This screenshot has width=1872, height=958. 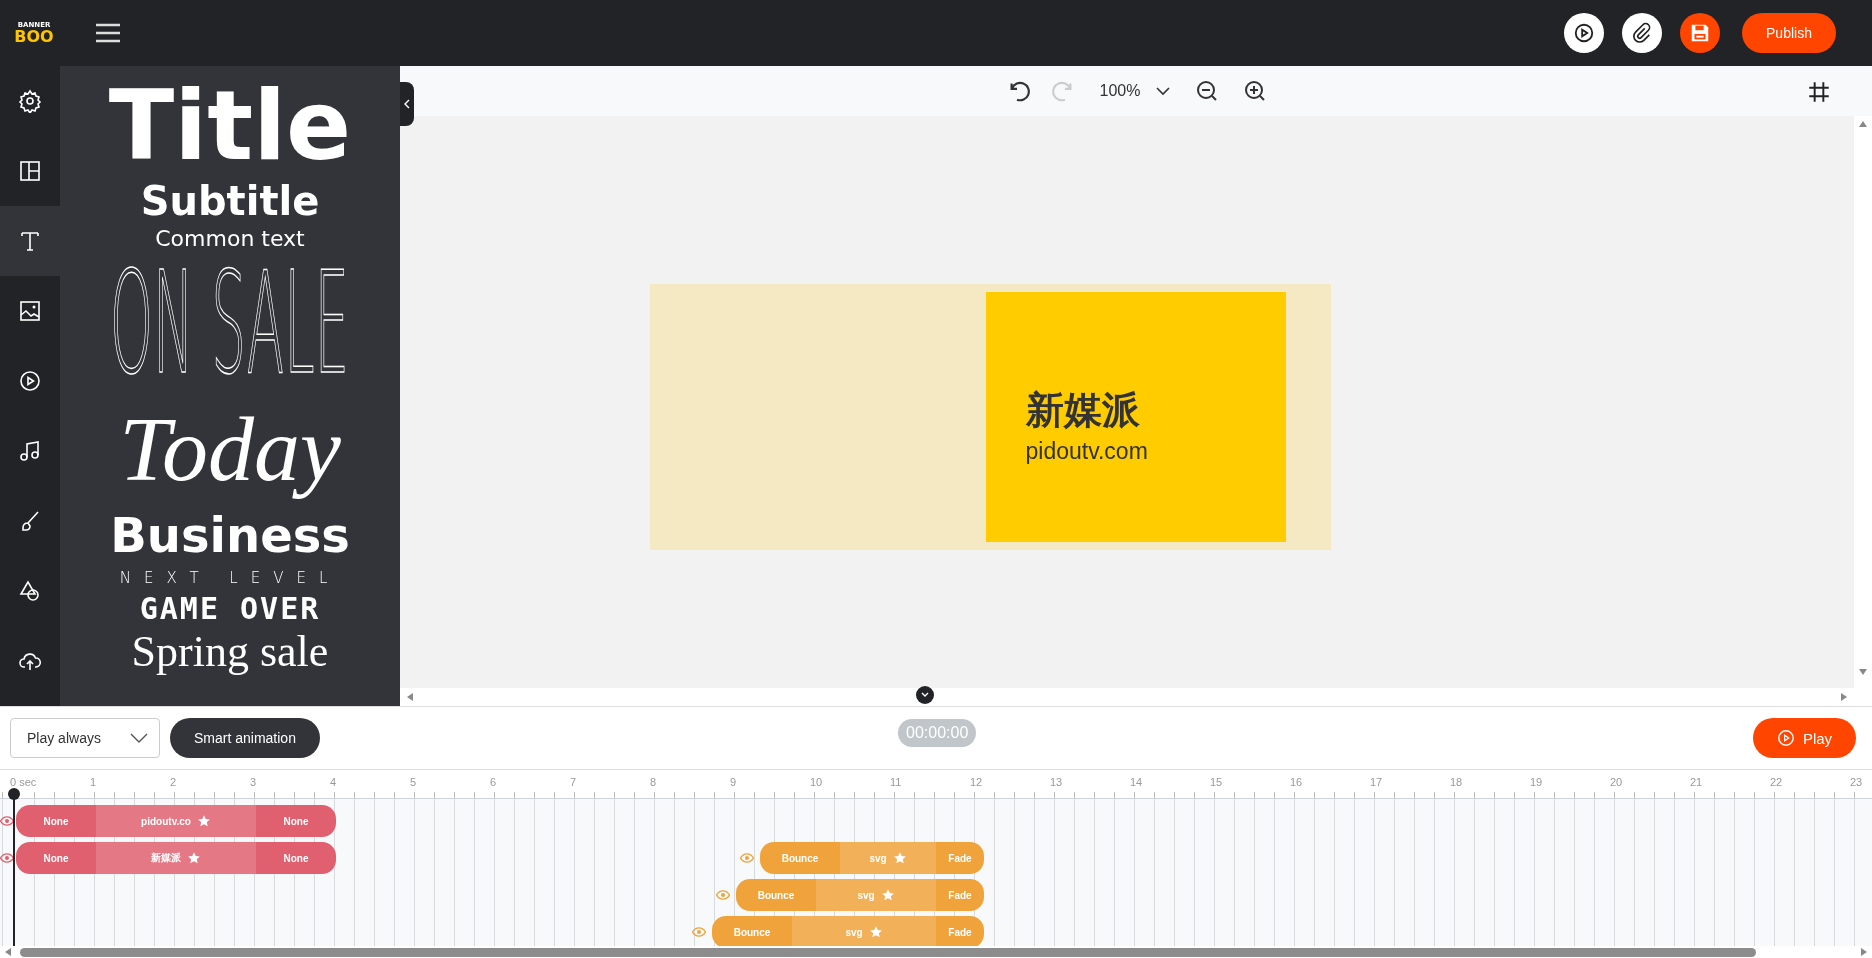 I want to click on chevron-left-icon, so click(x=407, y=104).